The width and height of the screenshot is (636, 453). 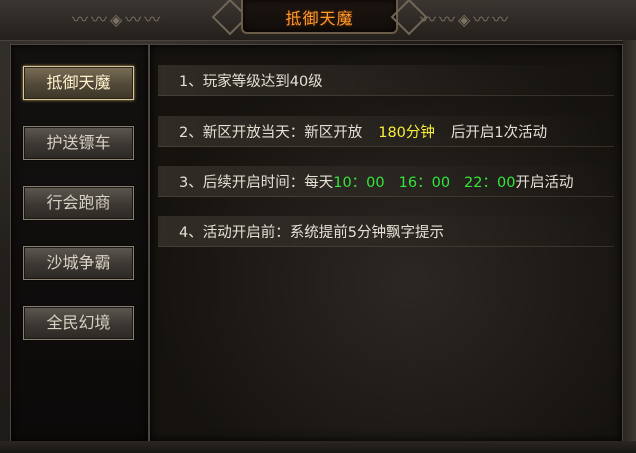 I want to click on rule-text-3: 3、后续开启时间：每天10：00 16：00 22：00开启活动, so click(x=376, y=181).